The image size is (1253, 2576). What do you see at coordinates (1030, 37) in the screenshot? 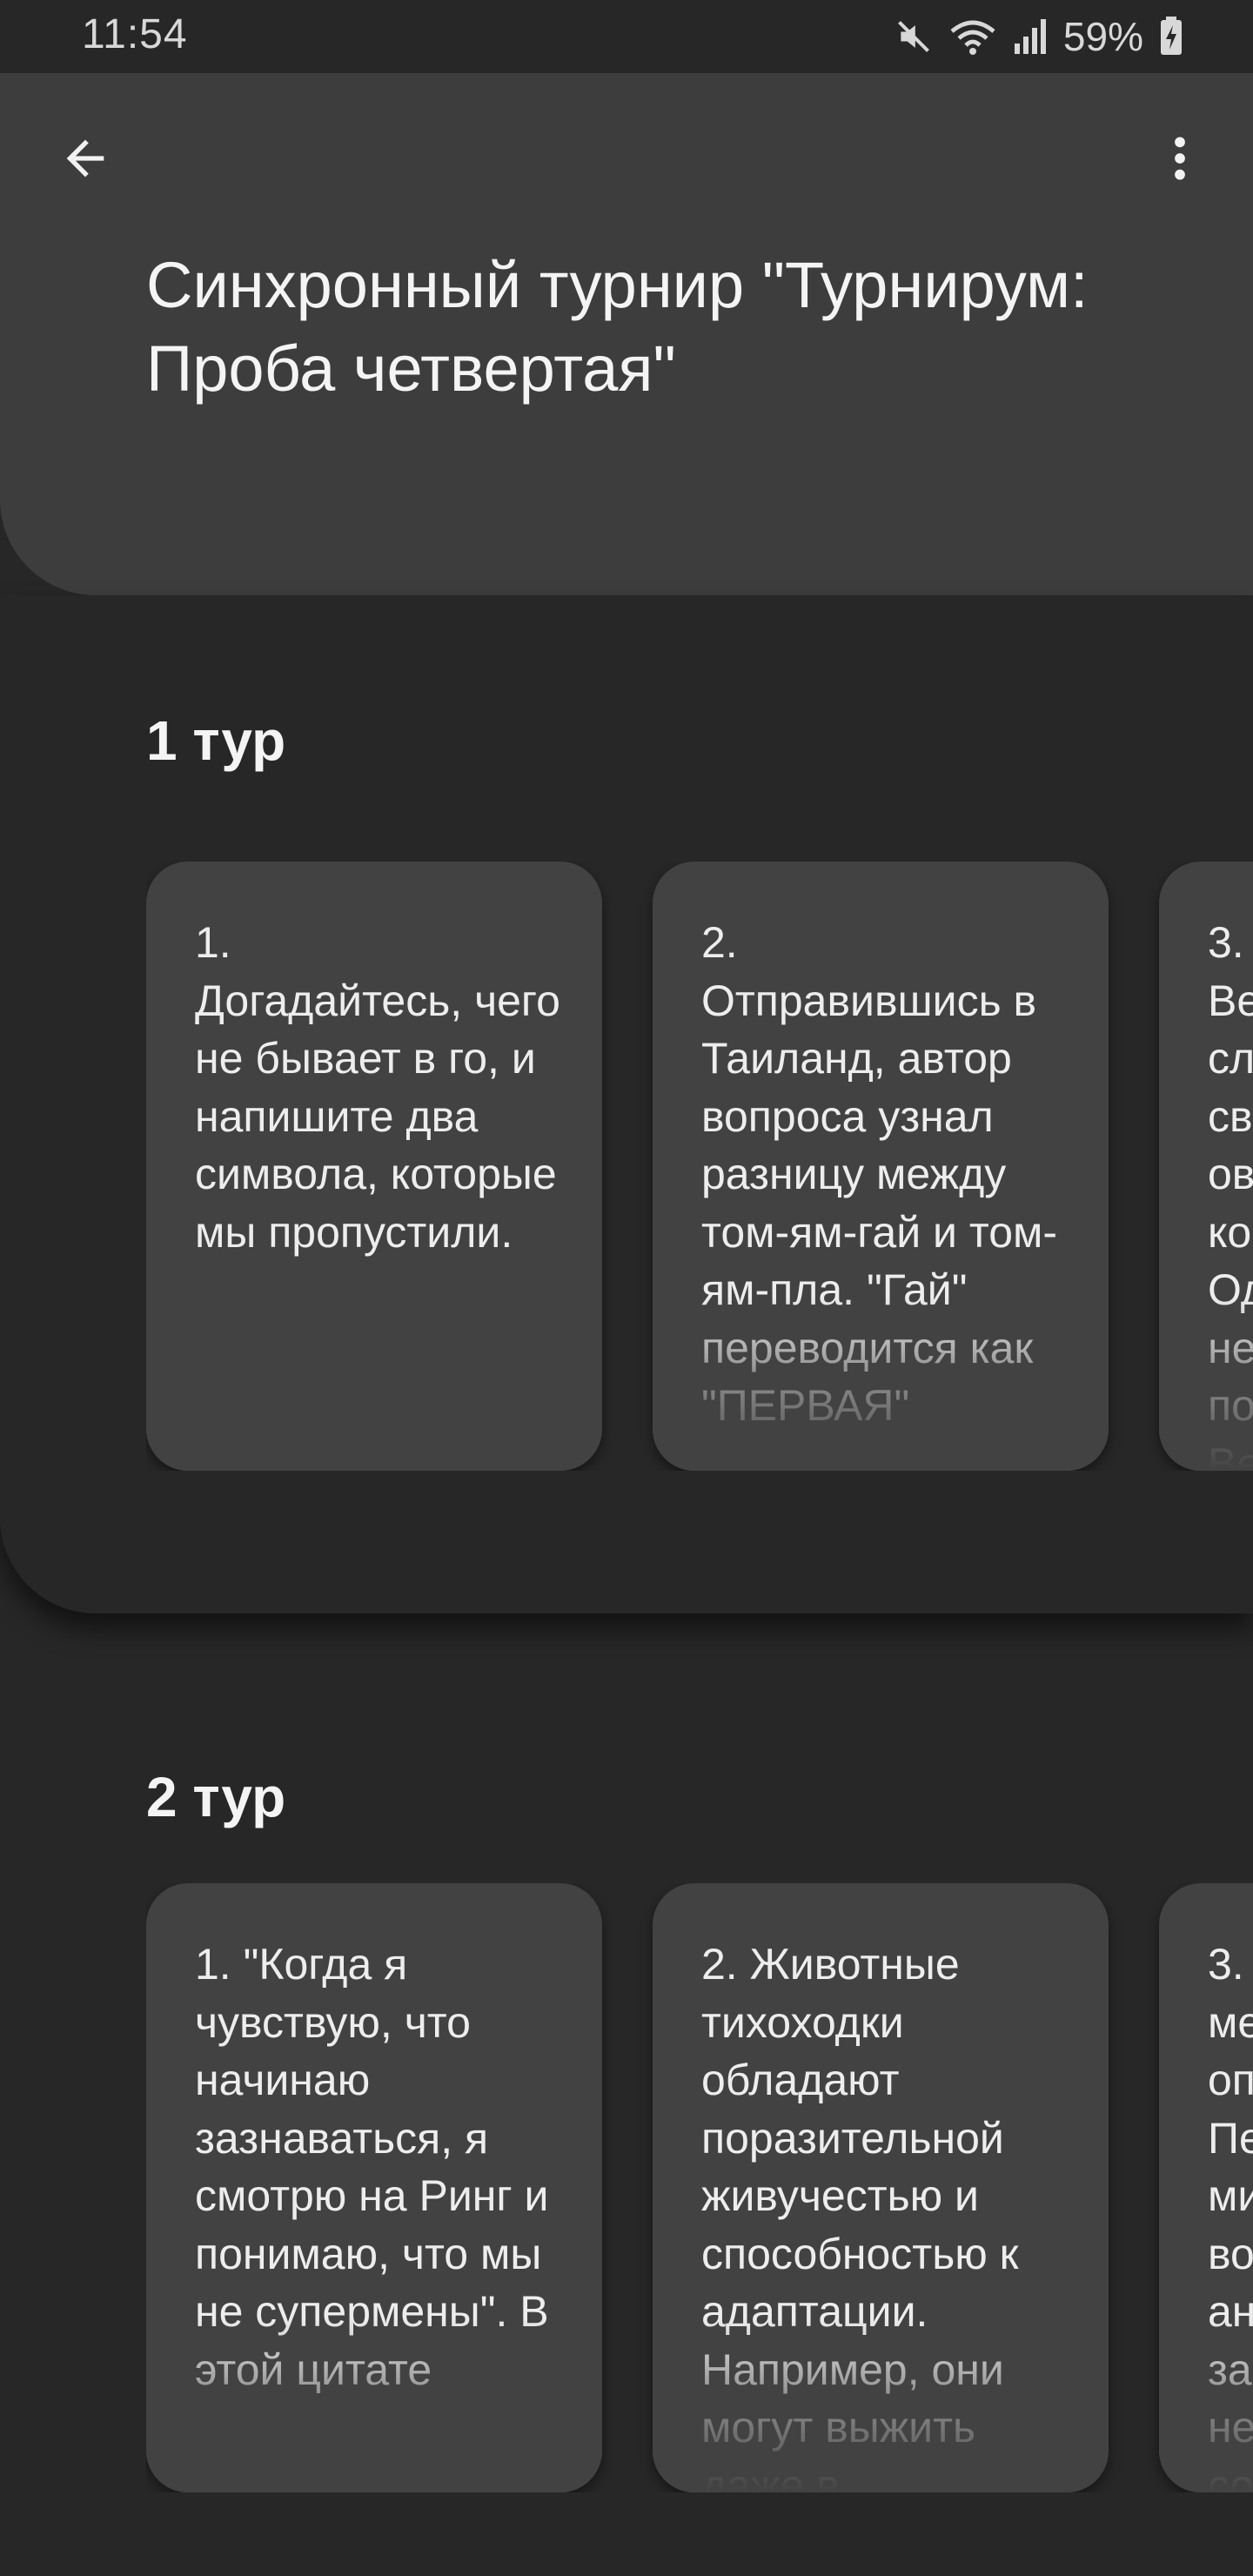
I see `signal-icon` at bounding box center [1030, 37].